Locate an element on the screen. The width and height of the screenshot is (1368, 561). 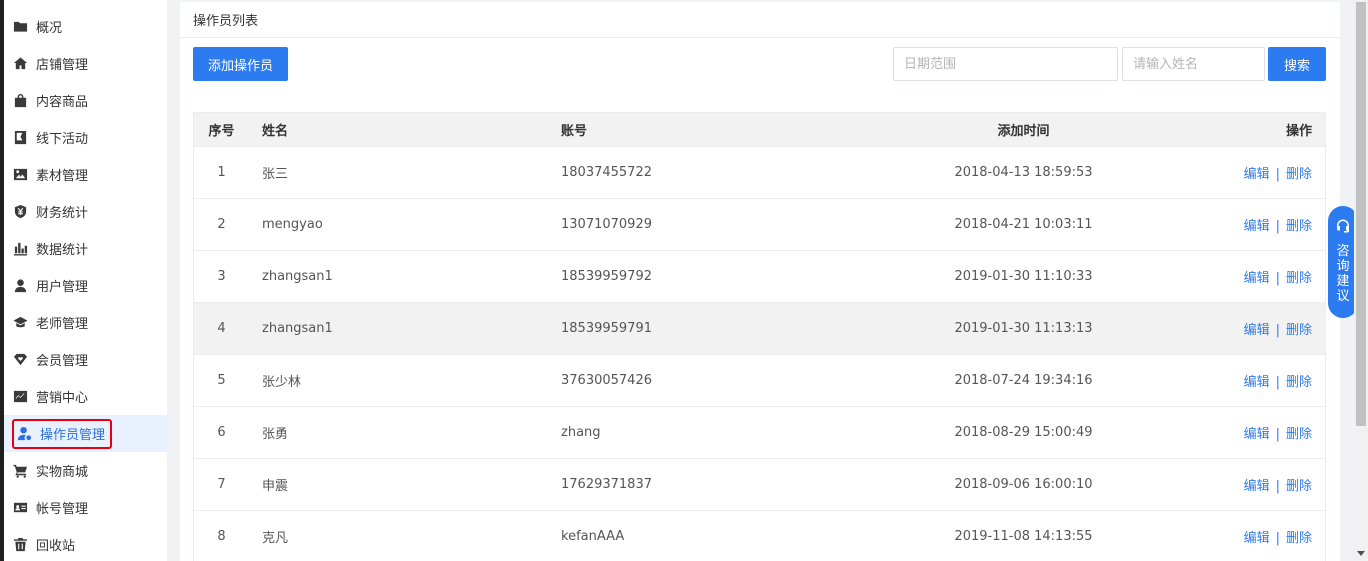
cell-name: mengyao is located at coordinates (292, 224).